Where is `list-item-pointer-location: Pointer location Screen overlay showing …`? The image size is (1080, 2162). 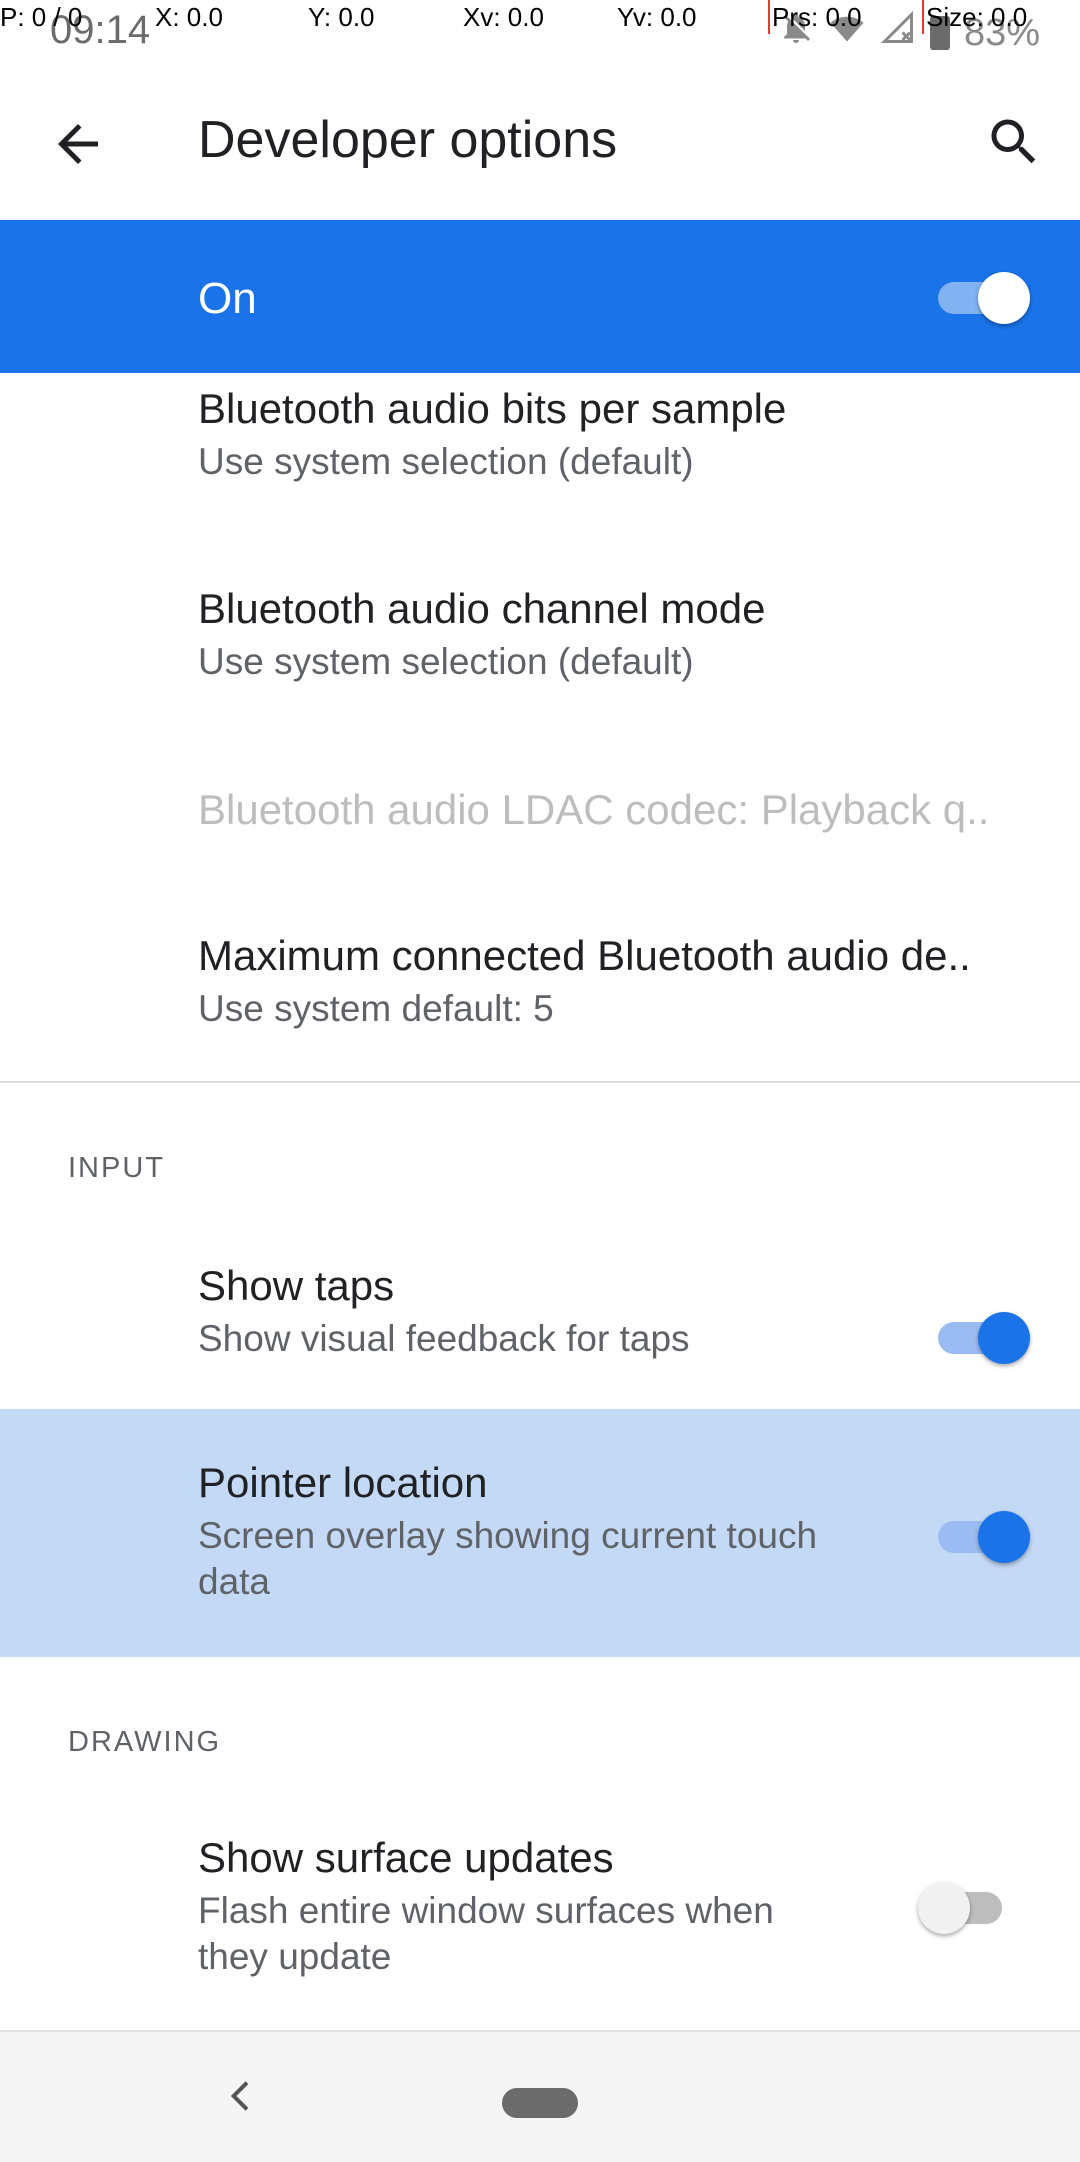 list-item-pointer-location: Pointer location Screen overlay showing … is located at coordinates (540, 1533).